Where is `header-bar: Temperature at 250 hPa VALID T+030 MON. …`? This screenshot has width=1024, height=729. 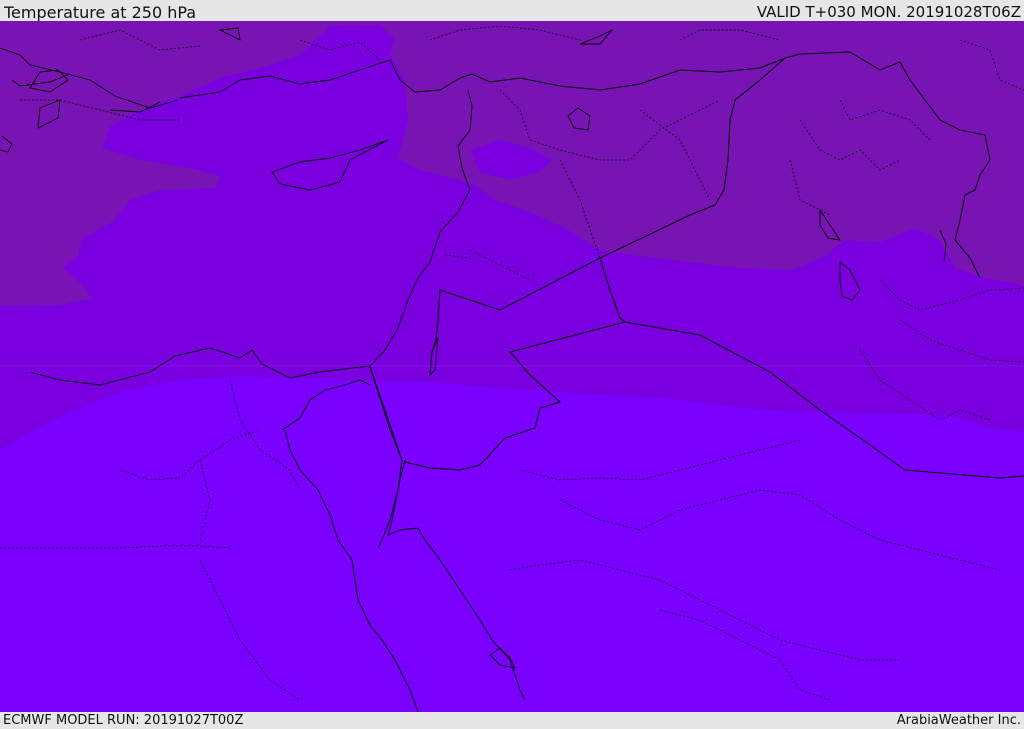
header-bar: Temperature at 250 hPa VALID T+030 MON. … is located at coordinates (512, 11).